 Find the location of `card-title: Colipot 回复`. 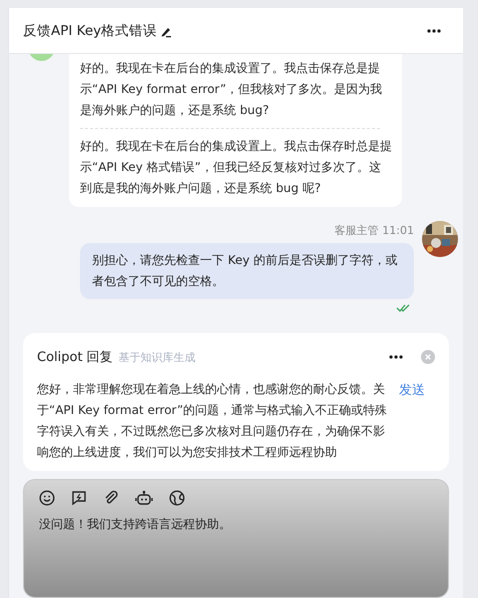

card-title: Colipot 回复 is located at coordinates (75, 357).